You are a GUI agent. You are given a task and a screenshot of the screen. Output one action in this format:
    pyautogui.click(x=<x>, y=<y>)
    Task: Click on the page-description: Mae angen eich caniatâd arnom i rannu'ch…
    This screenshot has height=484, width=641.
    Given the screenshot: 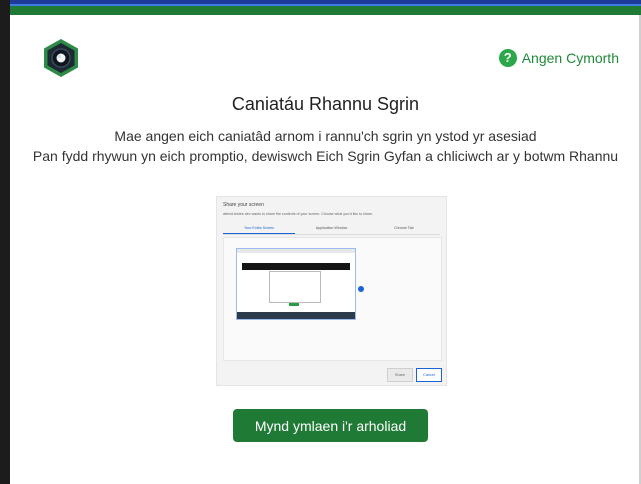 What is the action you would take?
    pyautogui.click(x=325, y=146)
    